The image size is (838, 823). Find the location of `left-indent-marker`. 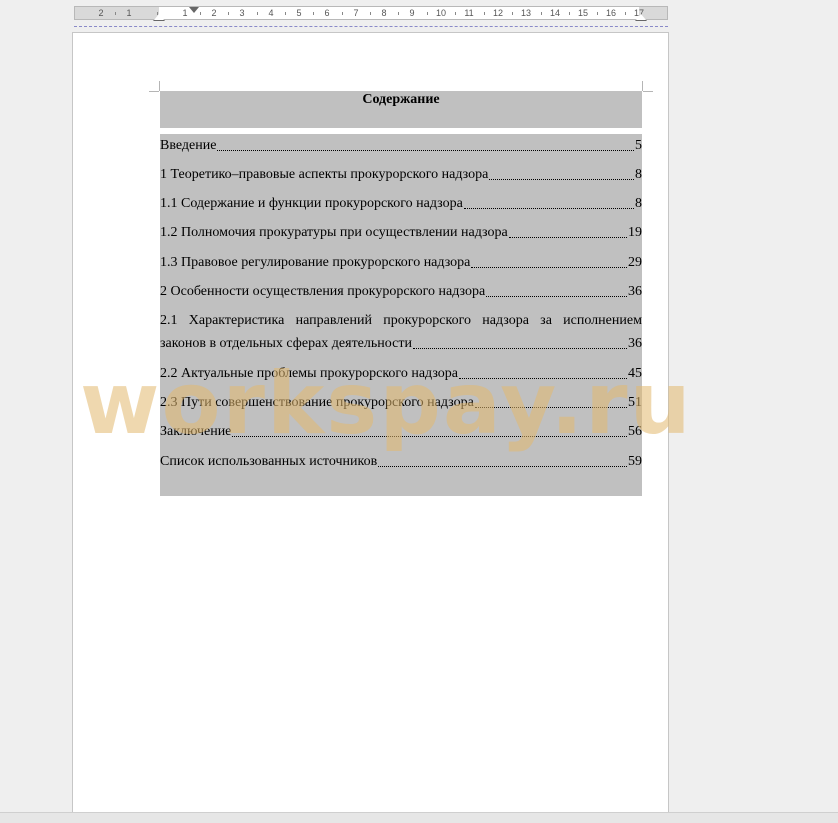

left-indent-marker is located at coordinates (159, 17).